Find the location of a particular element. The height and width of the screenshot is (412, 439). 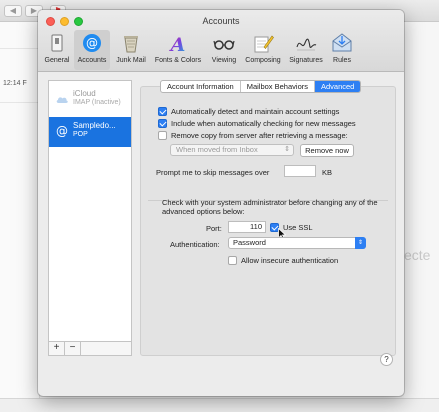

toolbar-label: General is located at coordinates (57, 60).